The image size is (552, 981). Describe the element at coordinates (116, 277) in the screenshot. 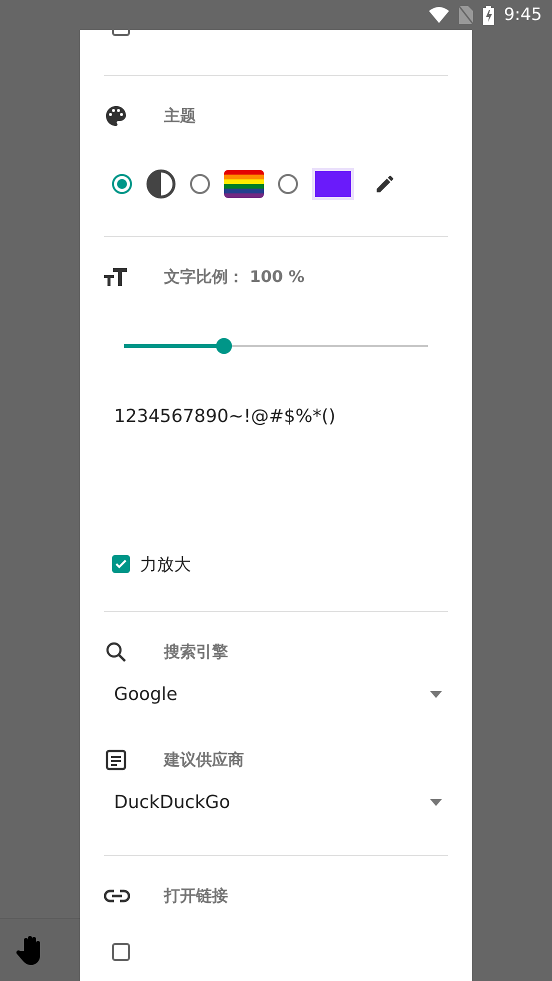

I see `text-size-icon` at that location.